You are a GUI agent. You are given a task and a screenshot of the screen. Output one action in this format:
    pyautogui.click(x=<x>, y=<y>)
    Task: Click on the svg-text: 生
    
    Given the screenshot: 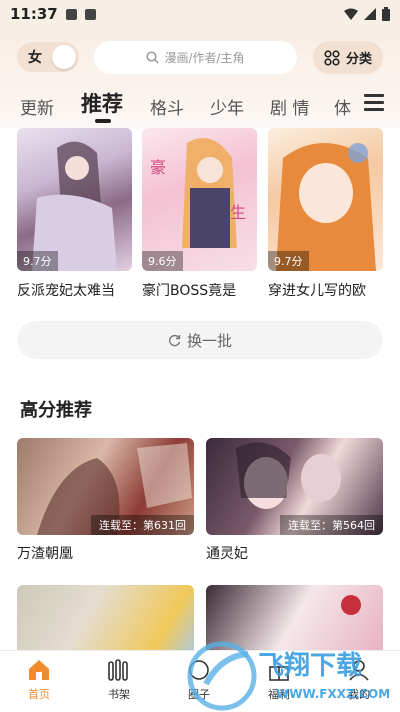 What is the action you would take?
    pyautogui.click(x=238, y=212)
    